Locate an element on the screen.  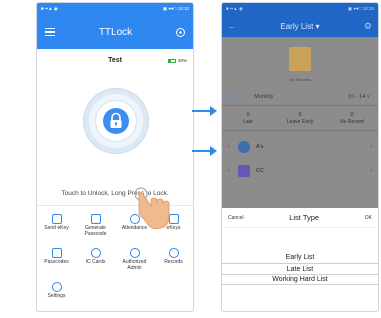
status-time: ▣ ●●□ 18:25 is located at coordinates (360, 8).